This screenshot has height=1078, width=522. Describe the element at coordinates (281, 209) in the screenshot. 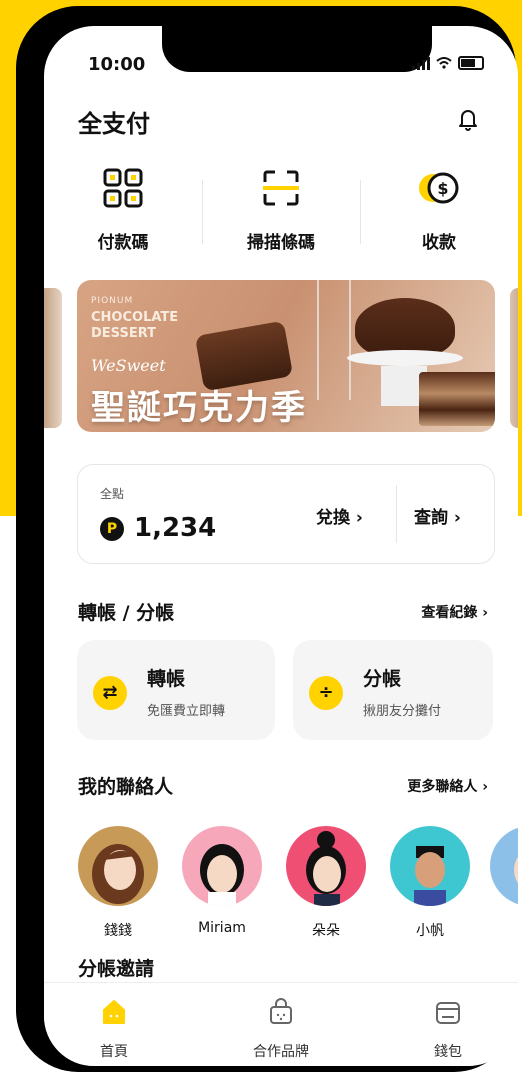

I see `scan-barcode-button: 掃描條碼` at that location.